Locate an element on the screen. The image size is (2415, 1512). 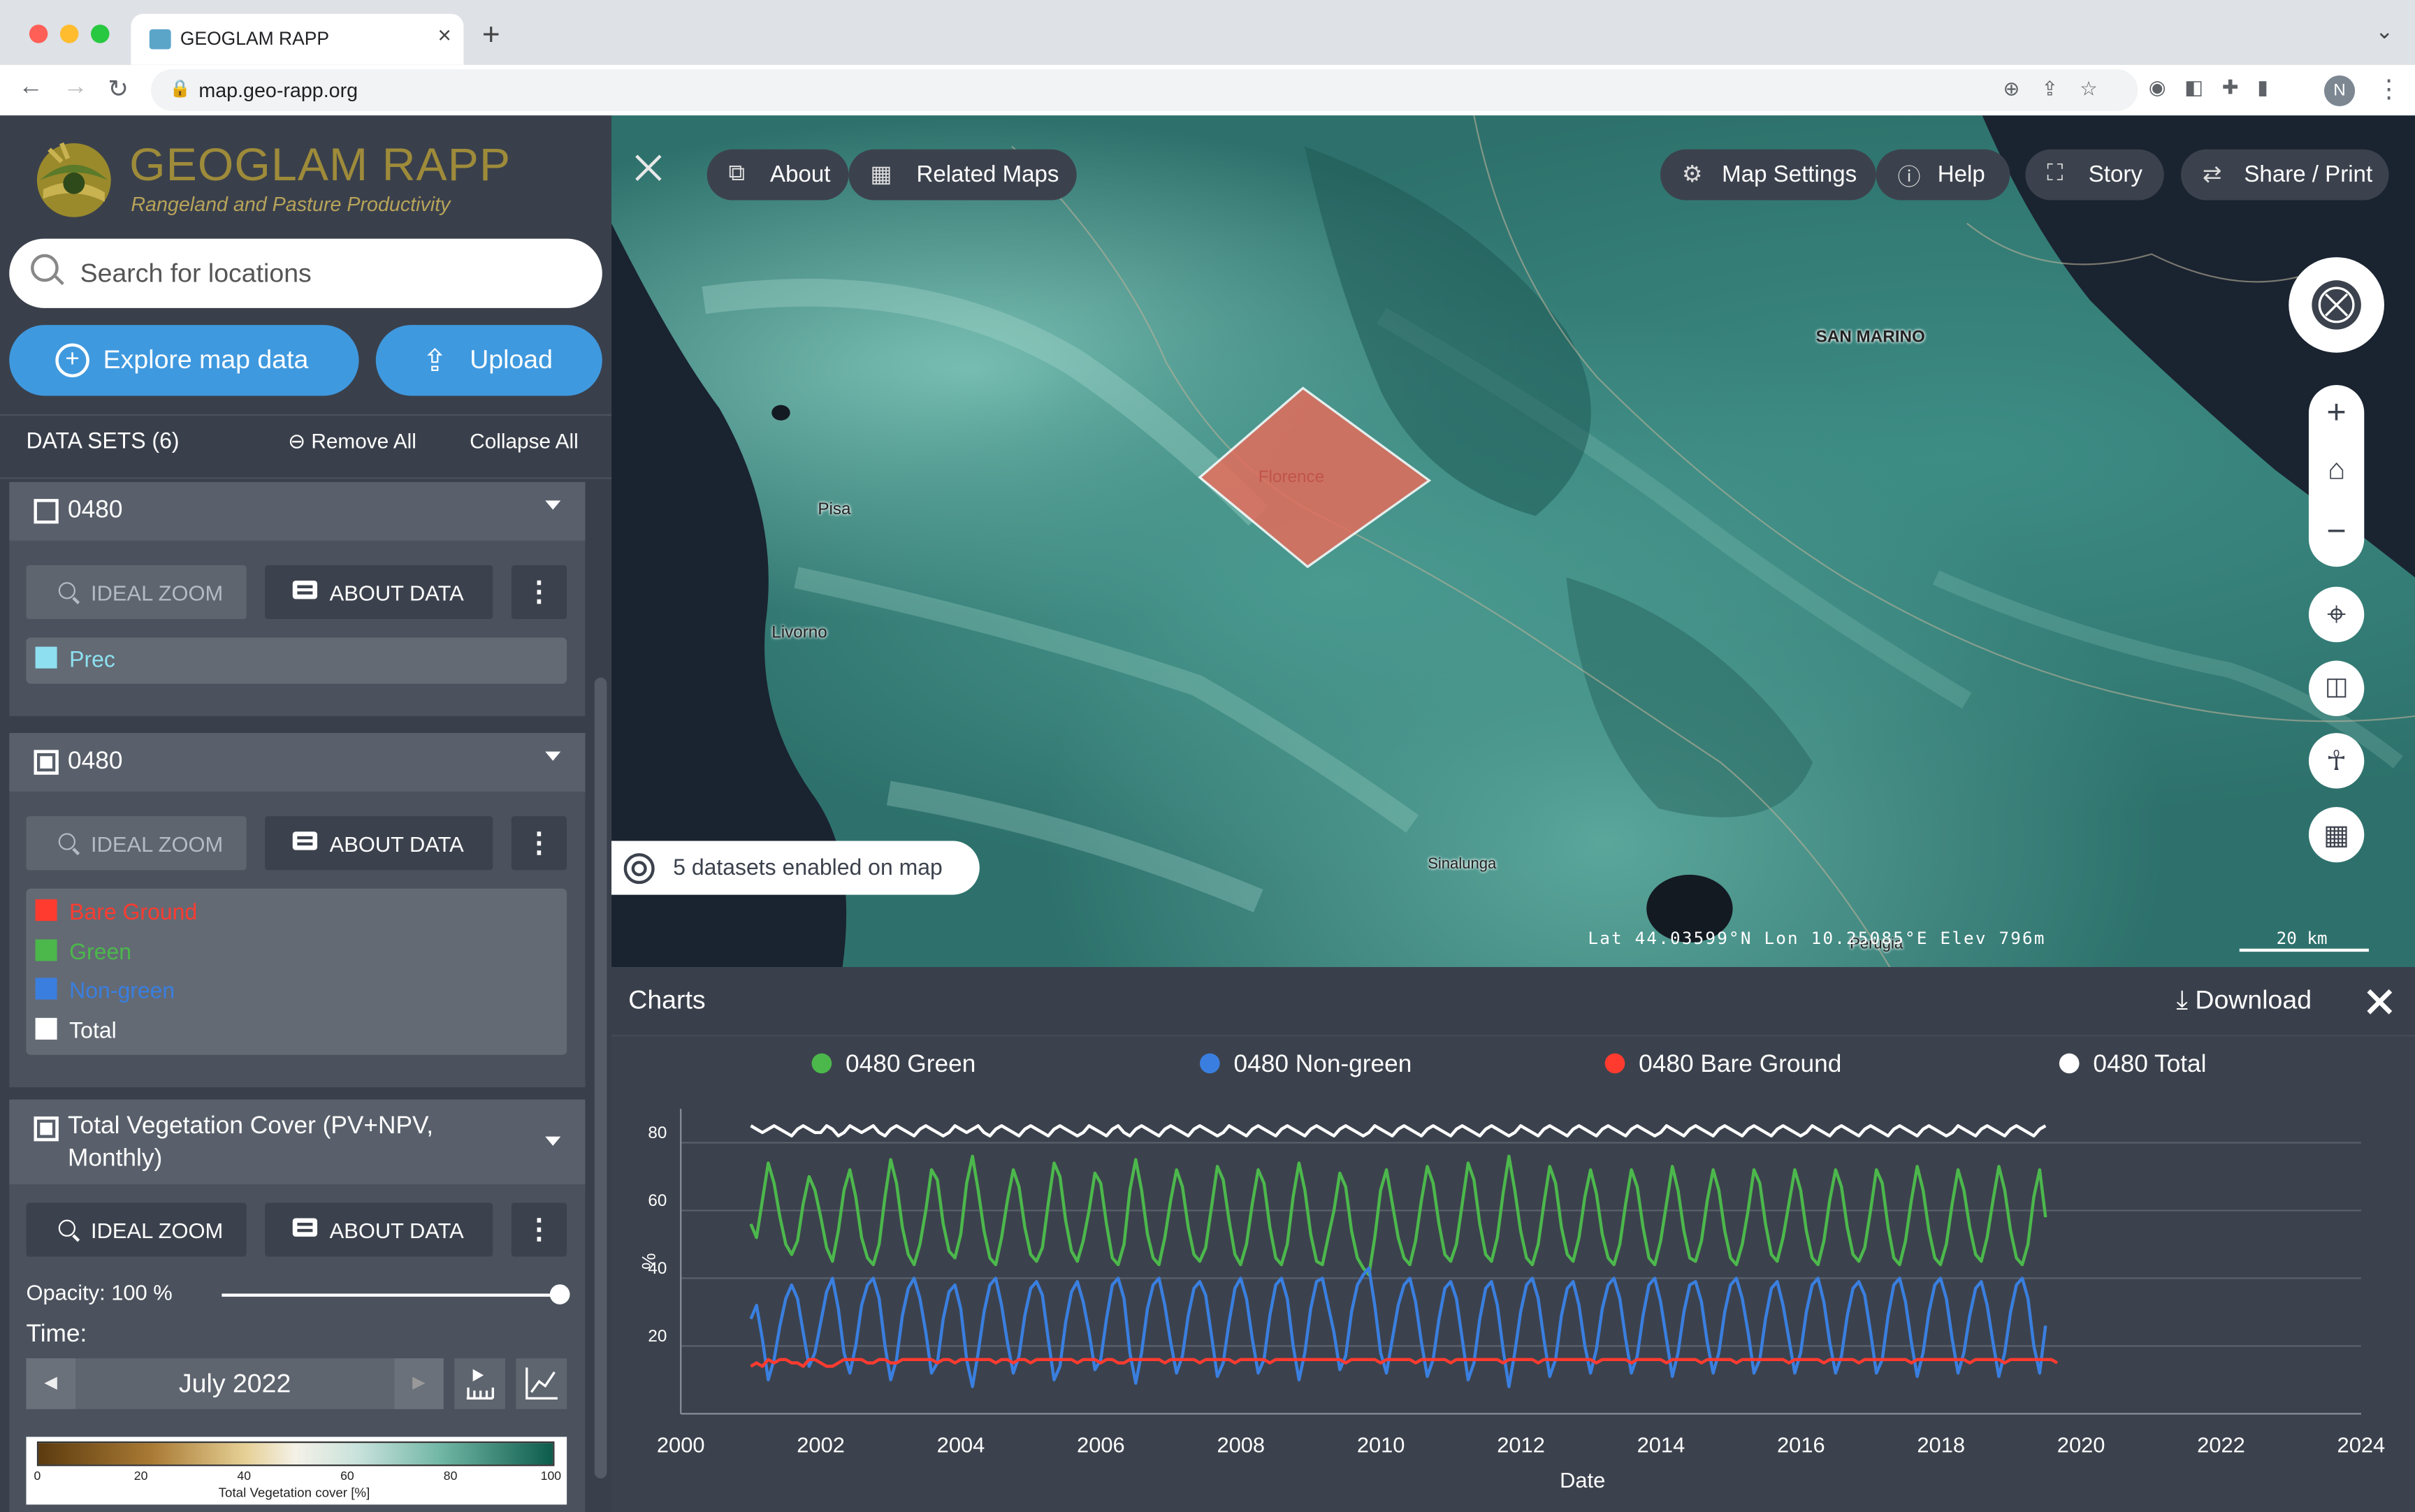
share-print-label: Share / Print is located at coordinates (2309, 174).